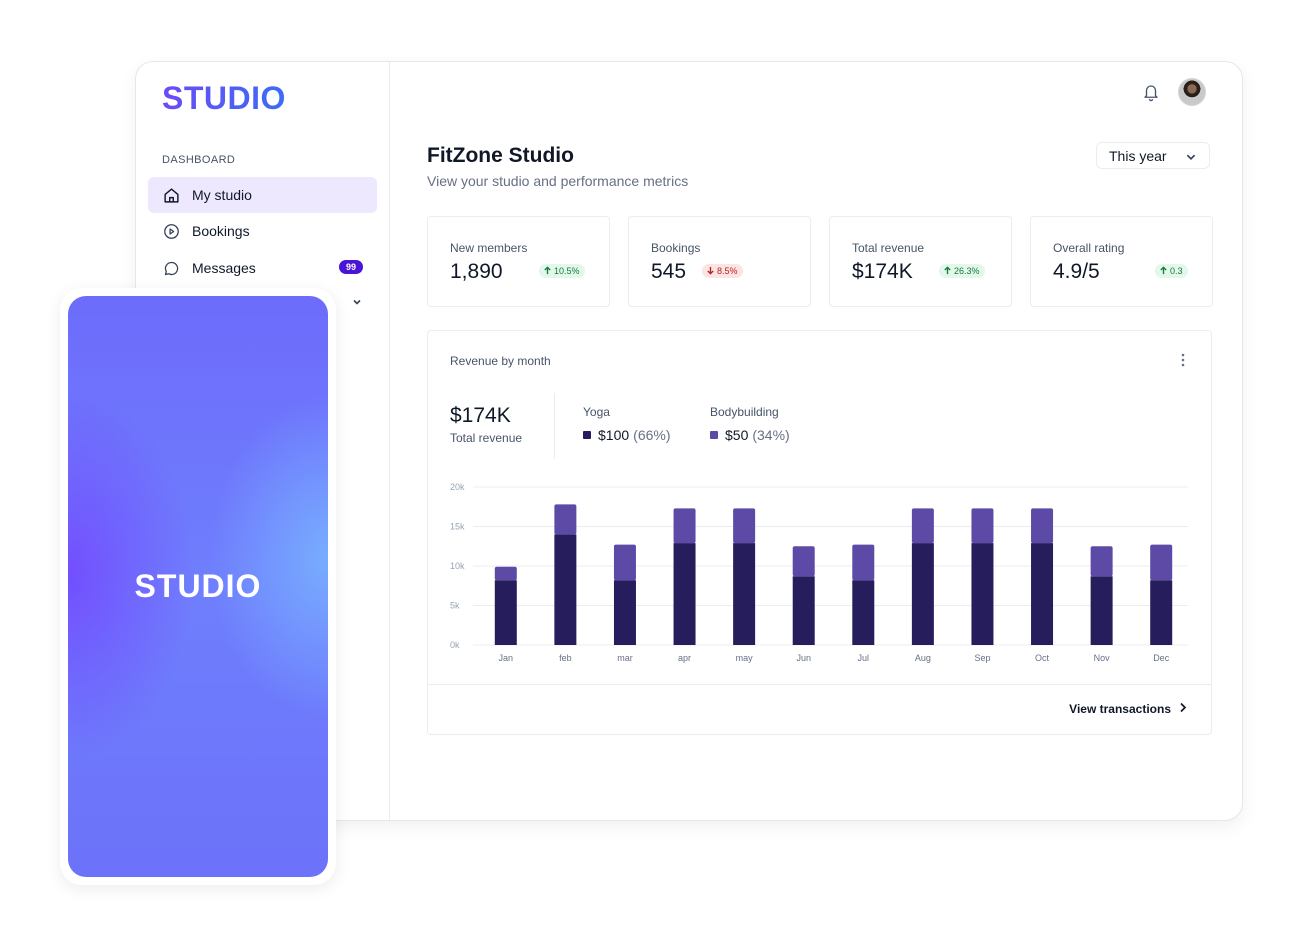 The height and width of the screenshot is (928, 1304). I want to click on home-icon, so click(171, 195).